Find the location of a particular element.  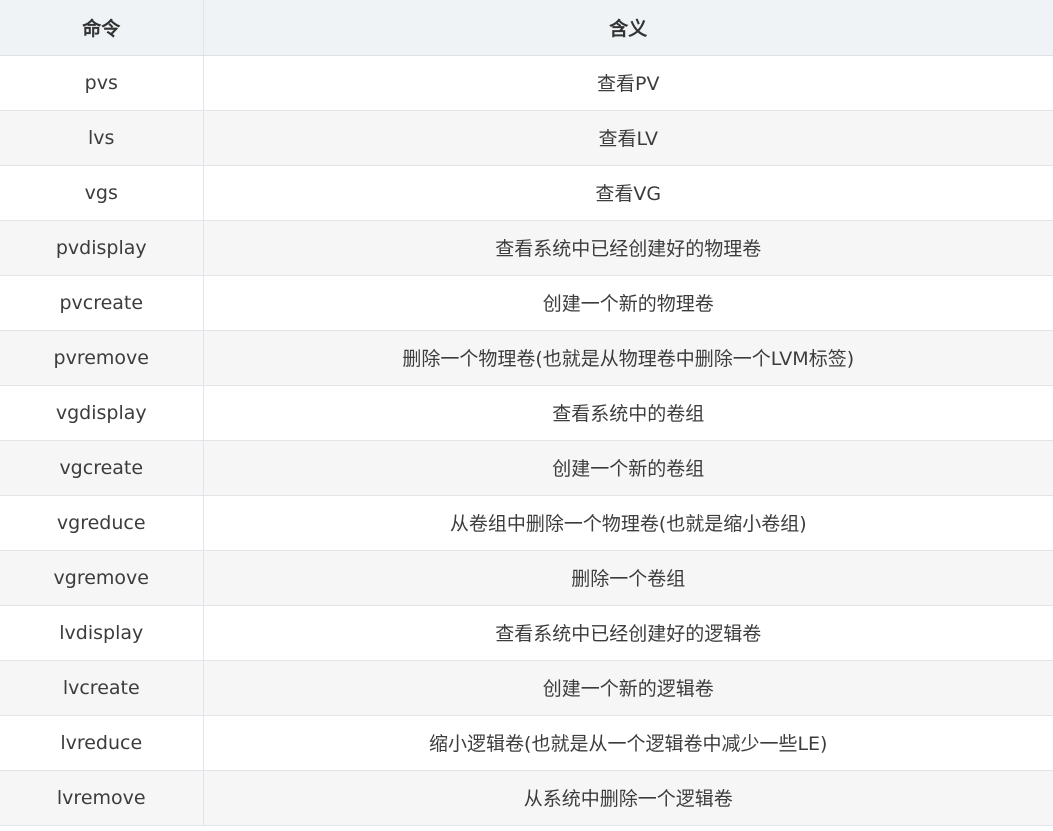

table-row: vgreduce 从卷组中删除一个物理卷(也就是缩小卷组) is located at coordinates (526, 523).